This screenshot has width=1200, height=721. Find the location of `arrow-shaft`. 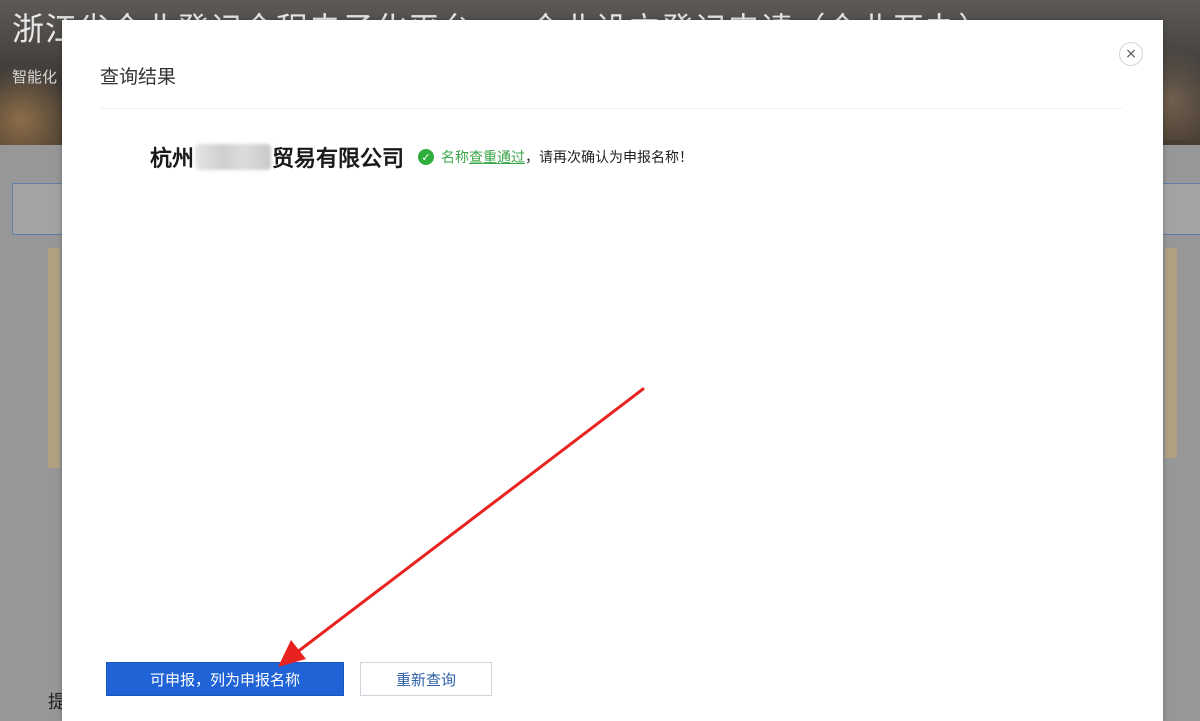

arrow-shaft is located at coordinates (469, 521).